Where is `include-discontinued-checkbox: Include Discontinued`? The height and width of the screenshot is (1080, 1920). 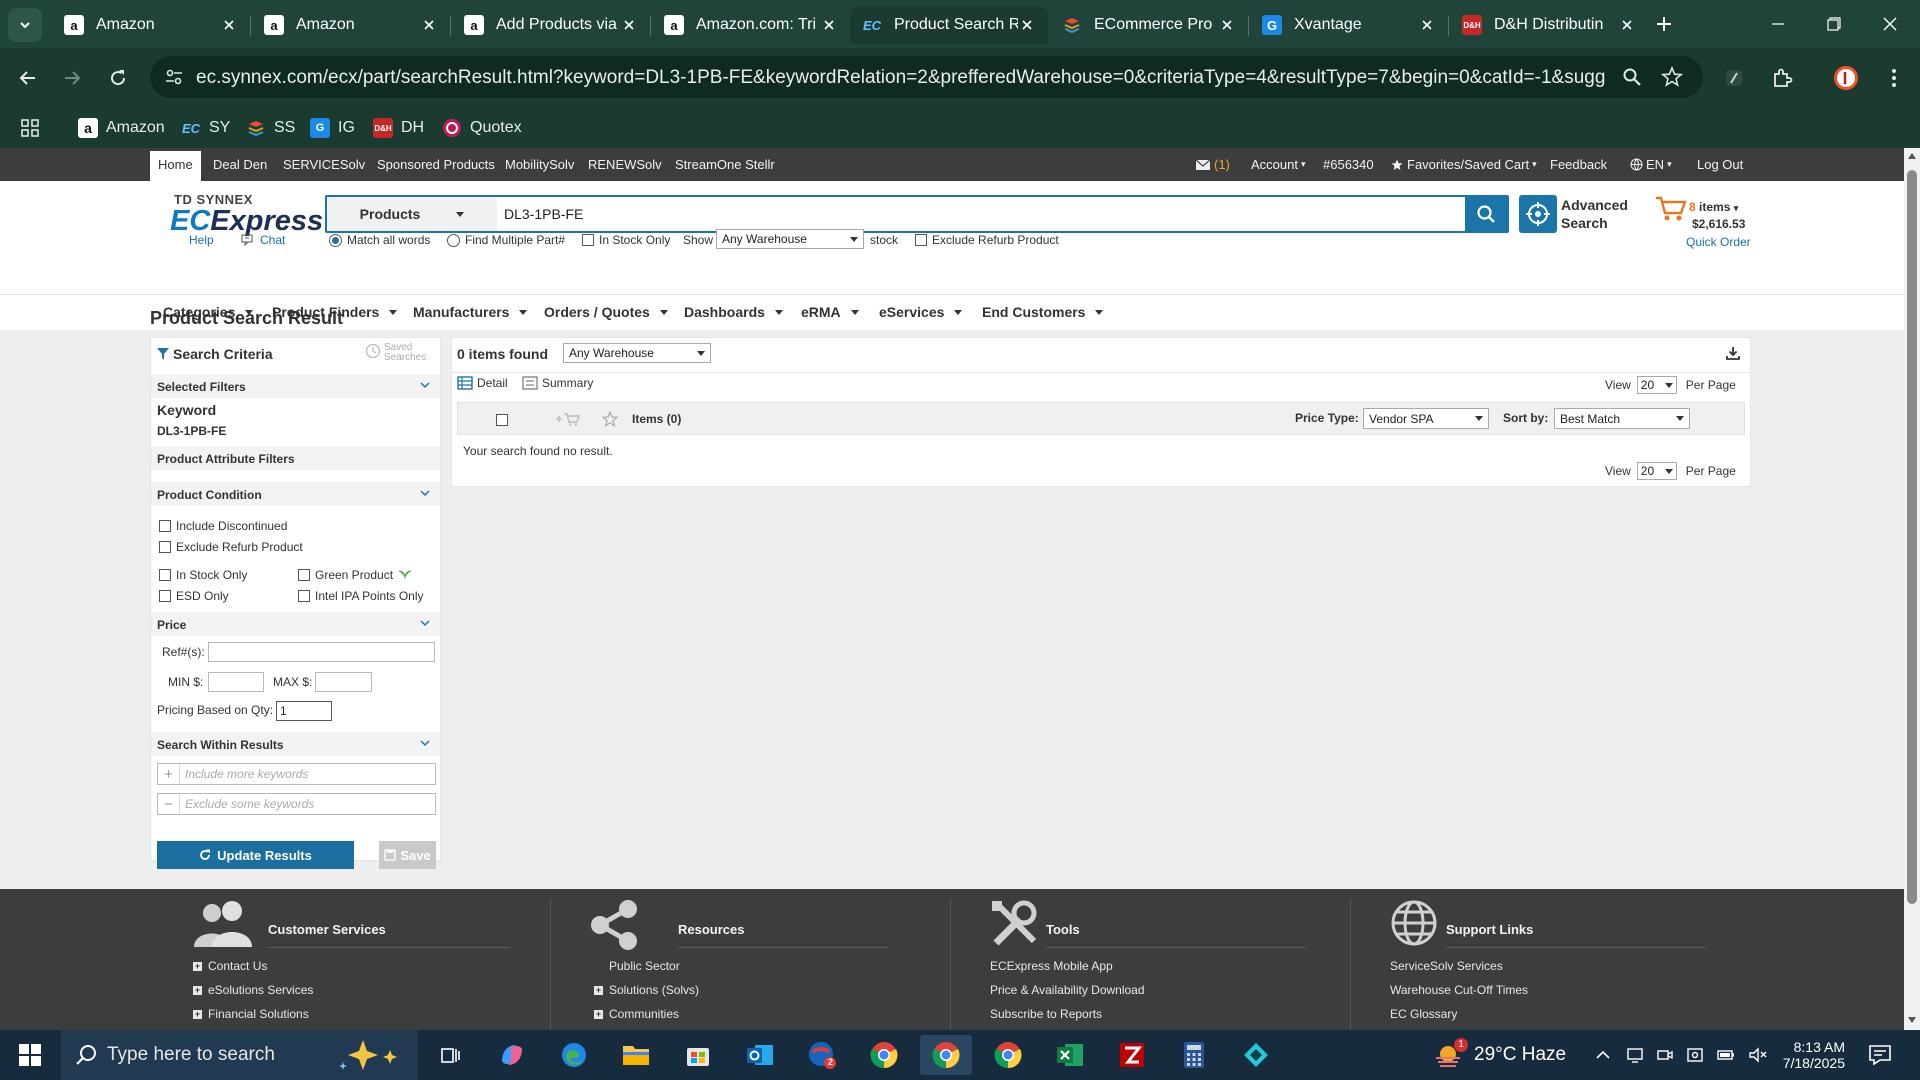
include-discontinued-checkbox: Include Discontinued is located at coordinates (223, 526).